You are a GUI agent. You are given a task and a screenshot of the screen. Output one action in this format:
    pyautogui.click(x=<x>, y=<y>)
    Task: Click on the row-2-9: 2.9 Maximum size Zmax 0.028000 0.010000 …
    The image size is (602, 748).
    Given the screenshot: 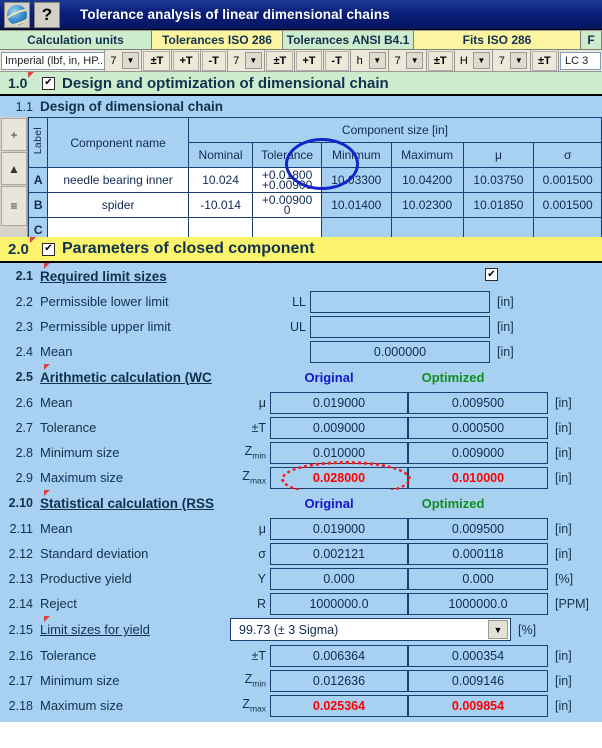 What is the action you would take?
    pyautogui.click(x=301, y=479)
    